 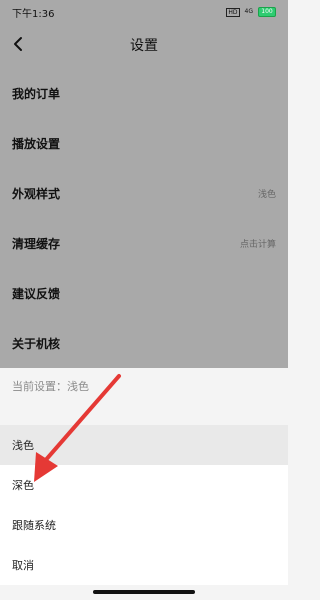 I want to click on option-dark: 深色, so click(x=144, y=485).